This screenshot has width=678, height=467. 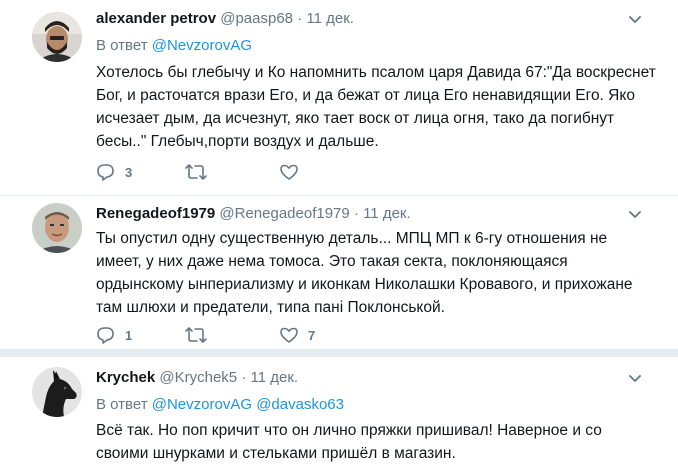 What do you see at coordinates (300, 404) in the screenshot?
I see `reply-mention: @davasko63` at bounding box center [300, 404].